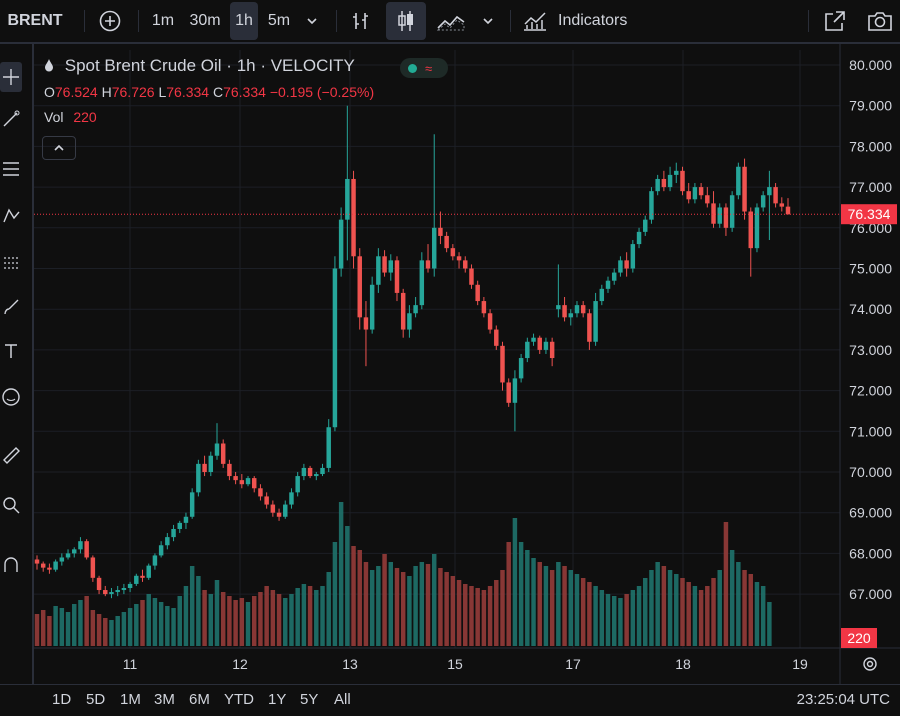 This screenshot has height=716, width=900. What do you see at coordinates (110, 21) in the screenshot?
I see `compare-add-icon` at bounding box center [110, 21].